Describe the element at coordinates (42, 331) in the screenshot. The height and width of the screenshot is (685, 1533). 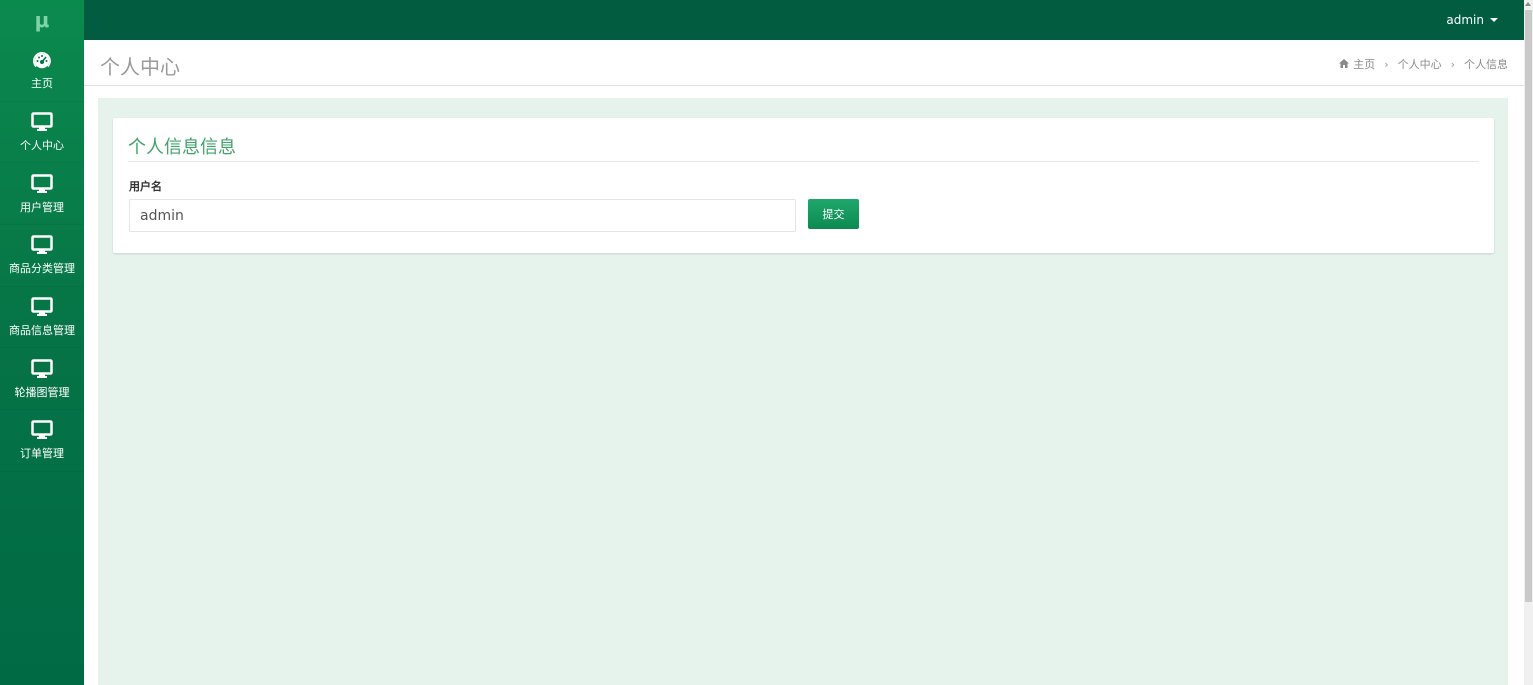
I see `sidebar-item-label: 商品信息管理` at that location.